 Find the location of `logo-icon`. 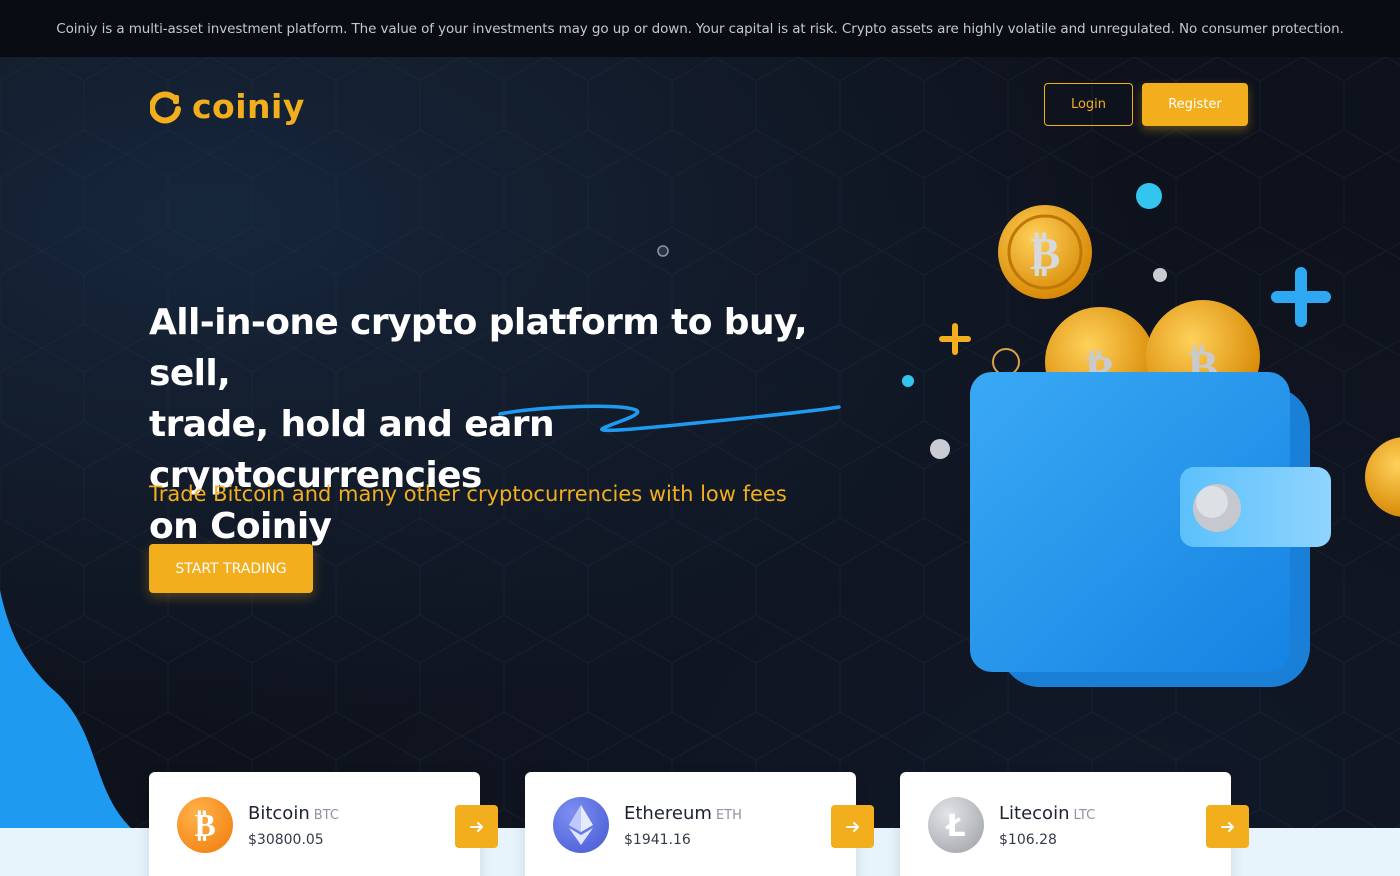

logo-icon is located at coordinates (165, 107).